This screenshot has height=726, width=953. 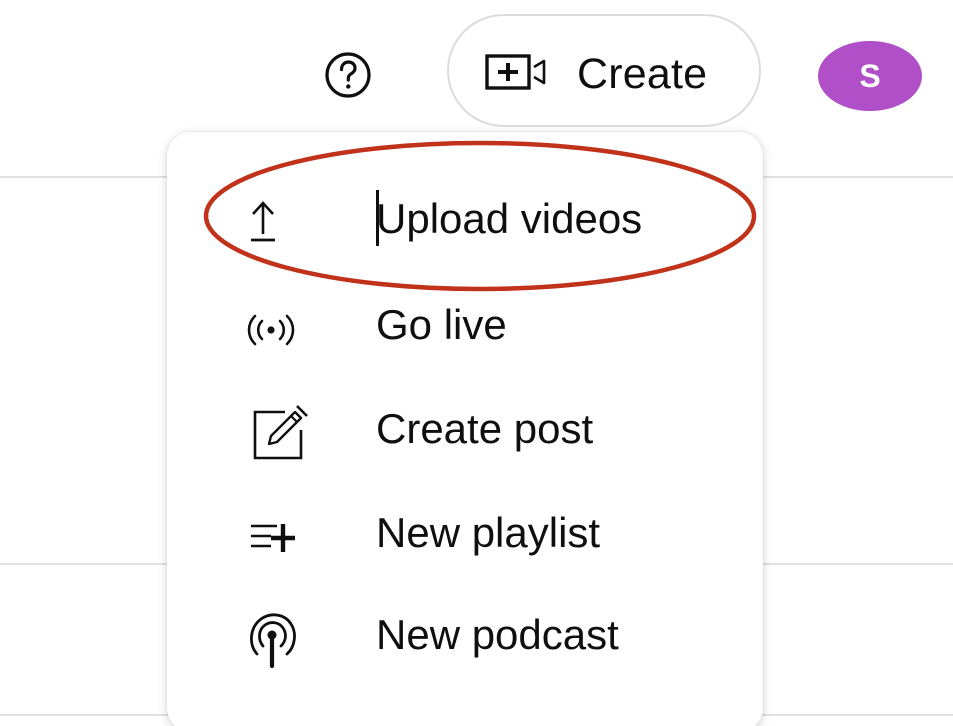 I want to click on menu-item-create-post: Create post, so click(x=465, y=430).